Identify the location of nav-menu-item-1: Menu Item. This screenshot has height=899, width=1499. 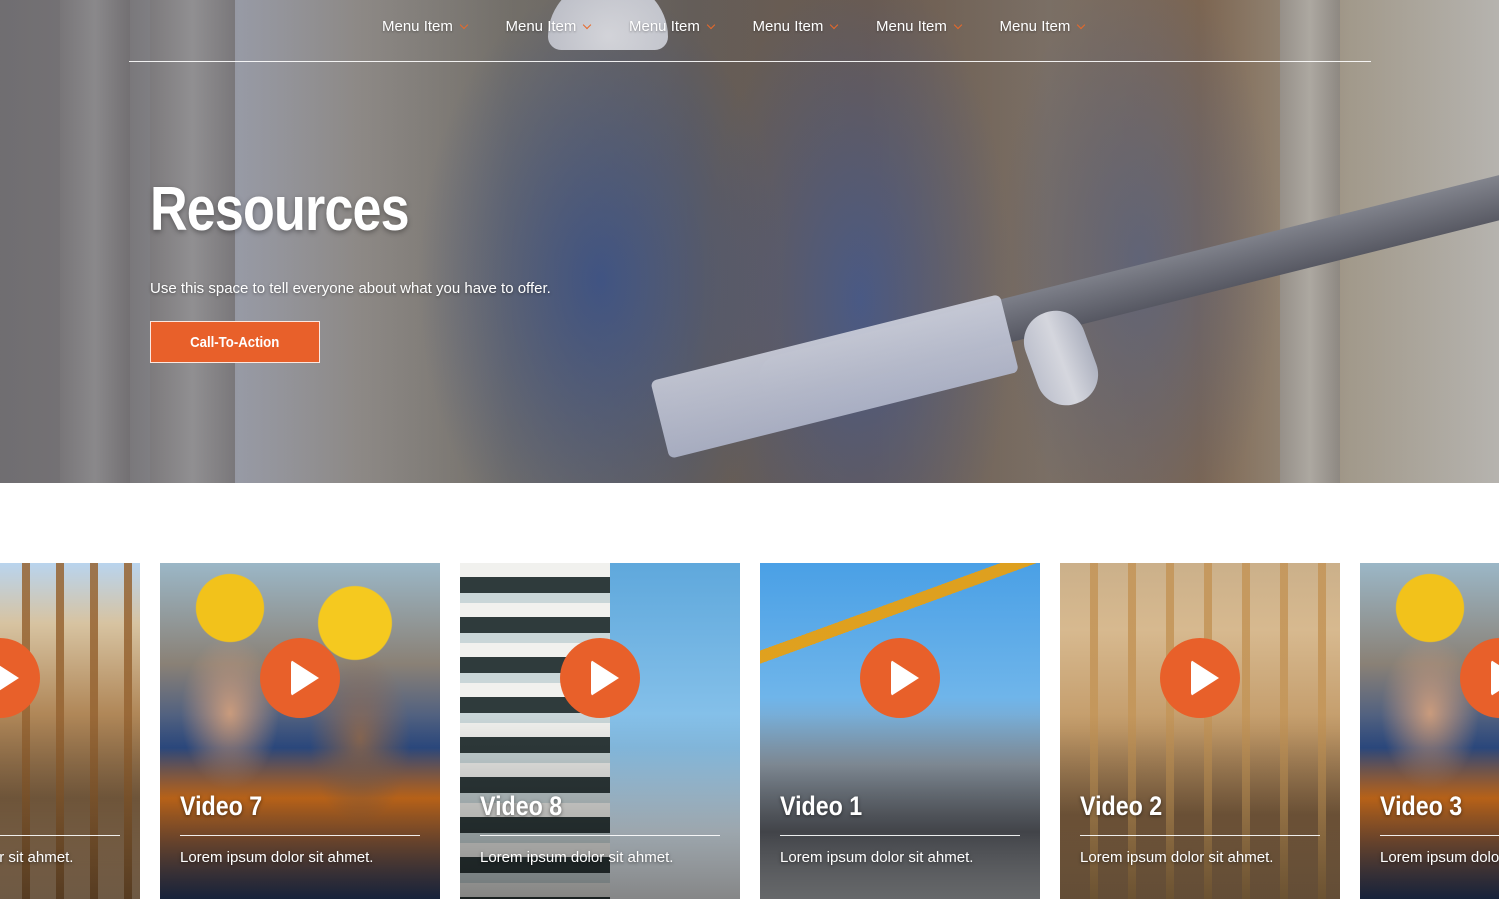
(444, 26).